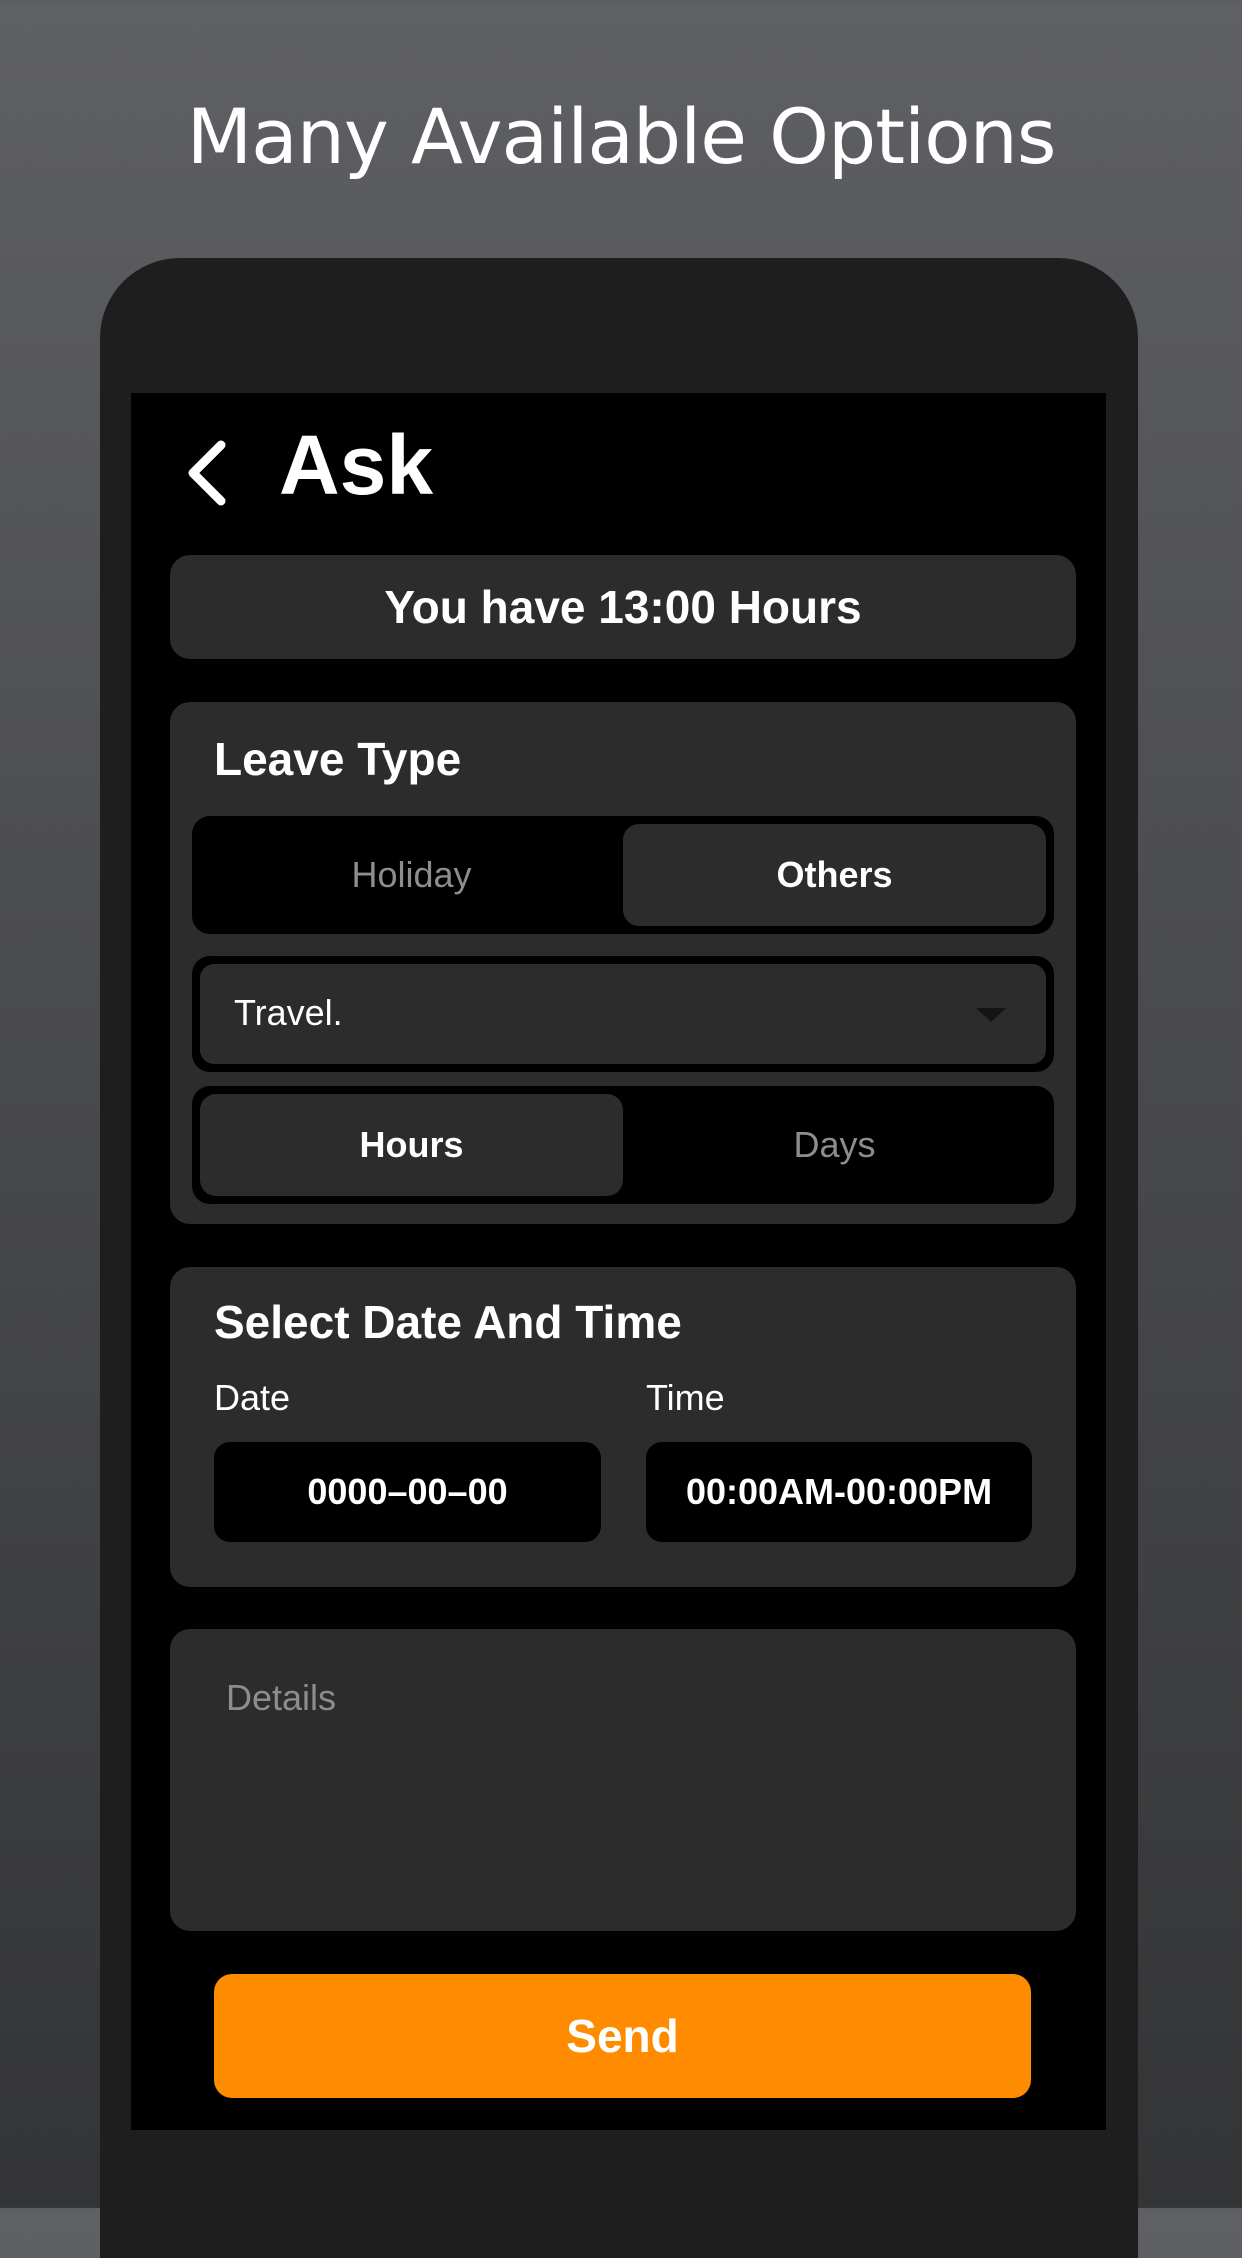  What do you see at coordinates (834, 1145) in the screenshot?
I see `leave-unit-option-days: Days` at bounding box center [834, 1145].